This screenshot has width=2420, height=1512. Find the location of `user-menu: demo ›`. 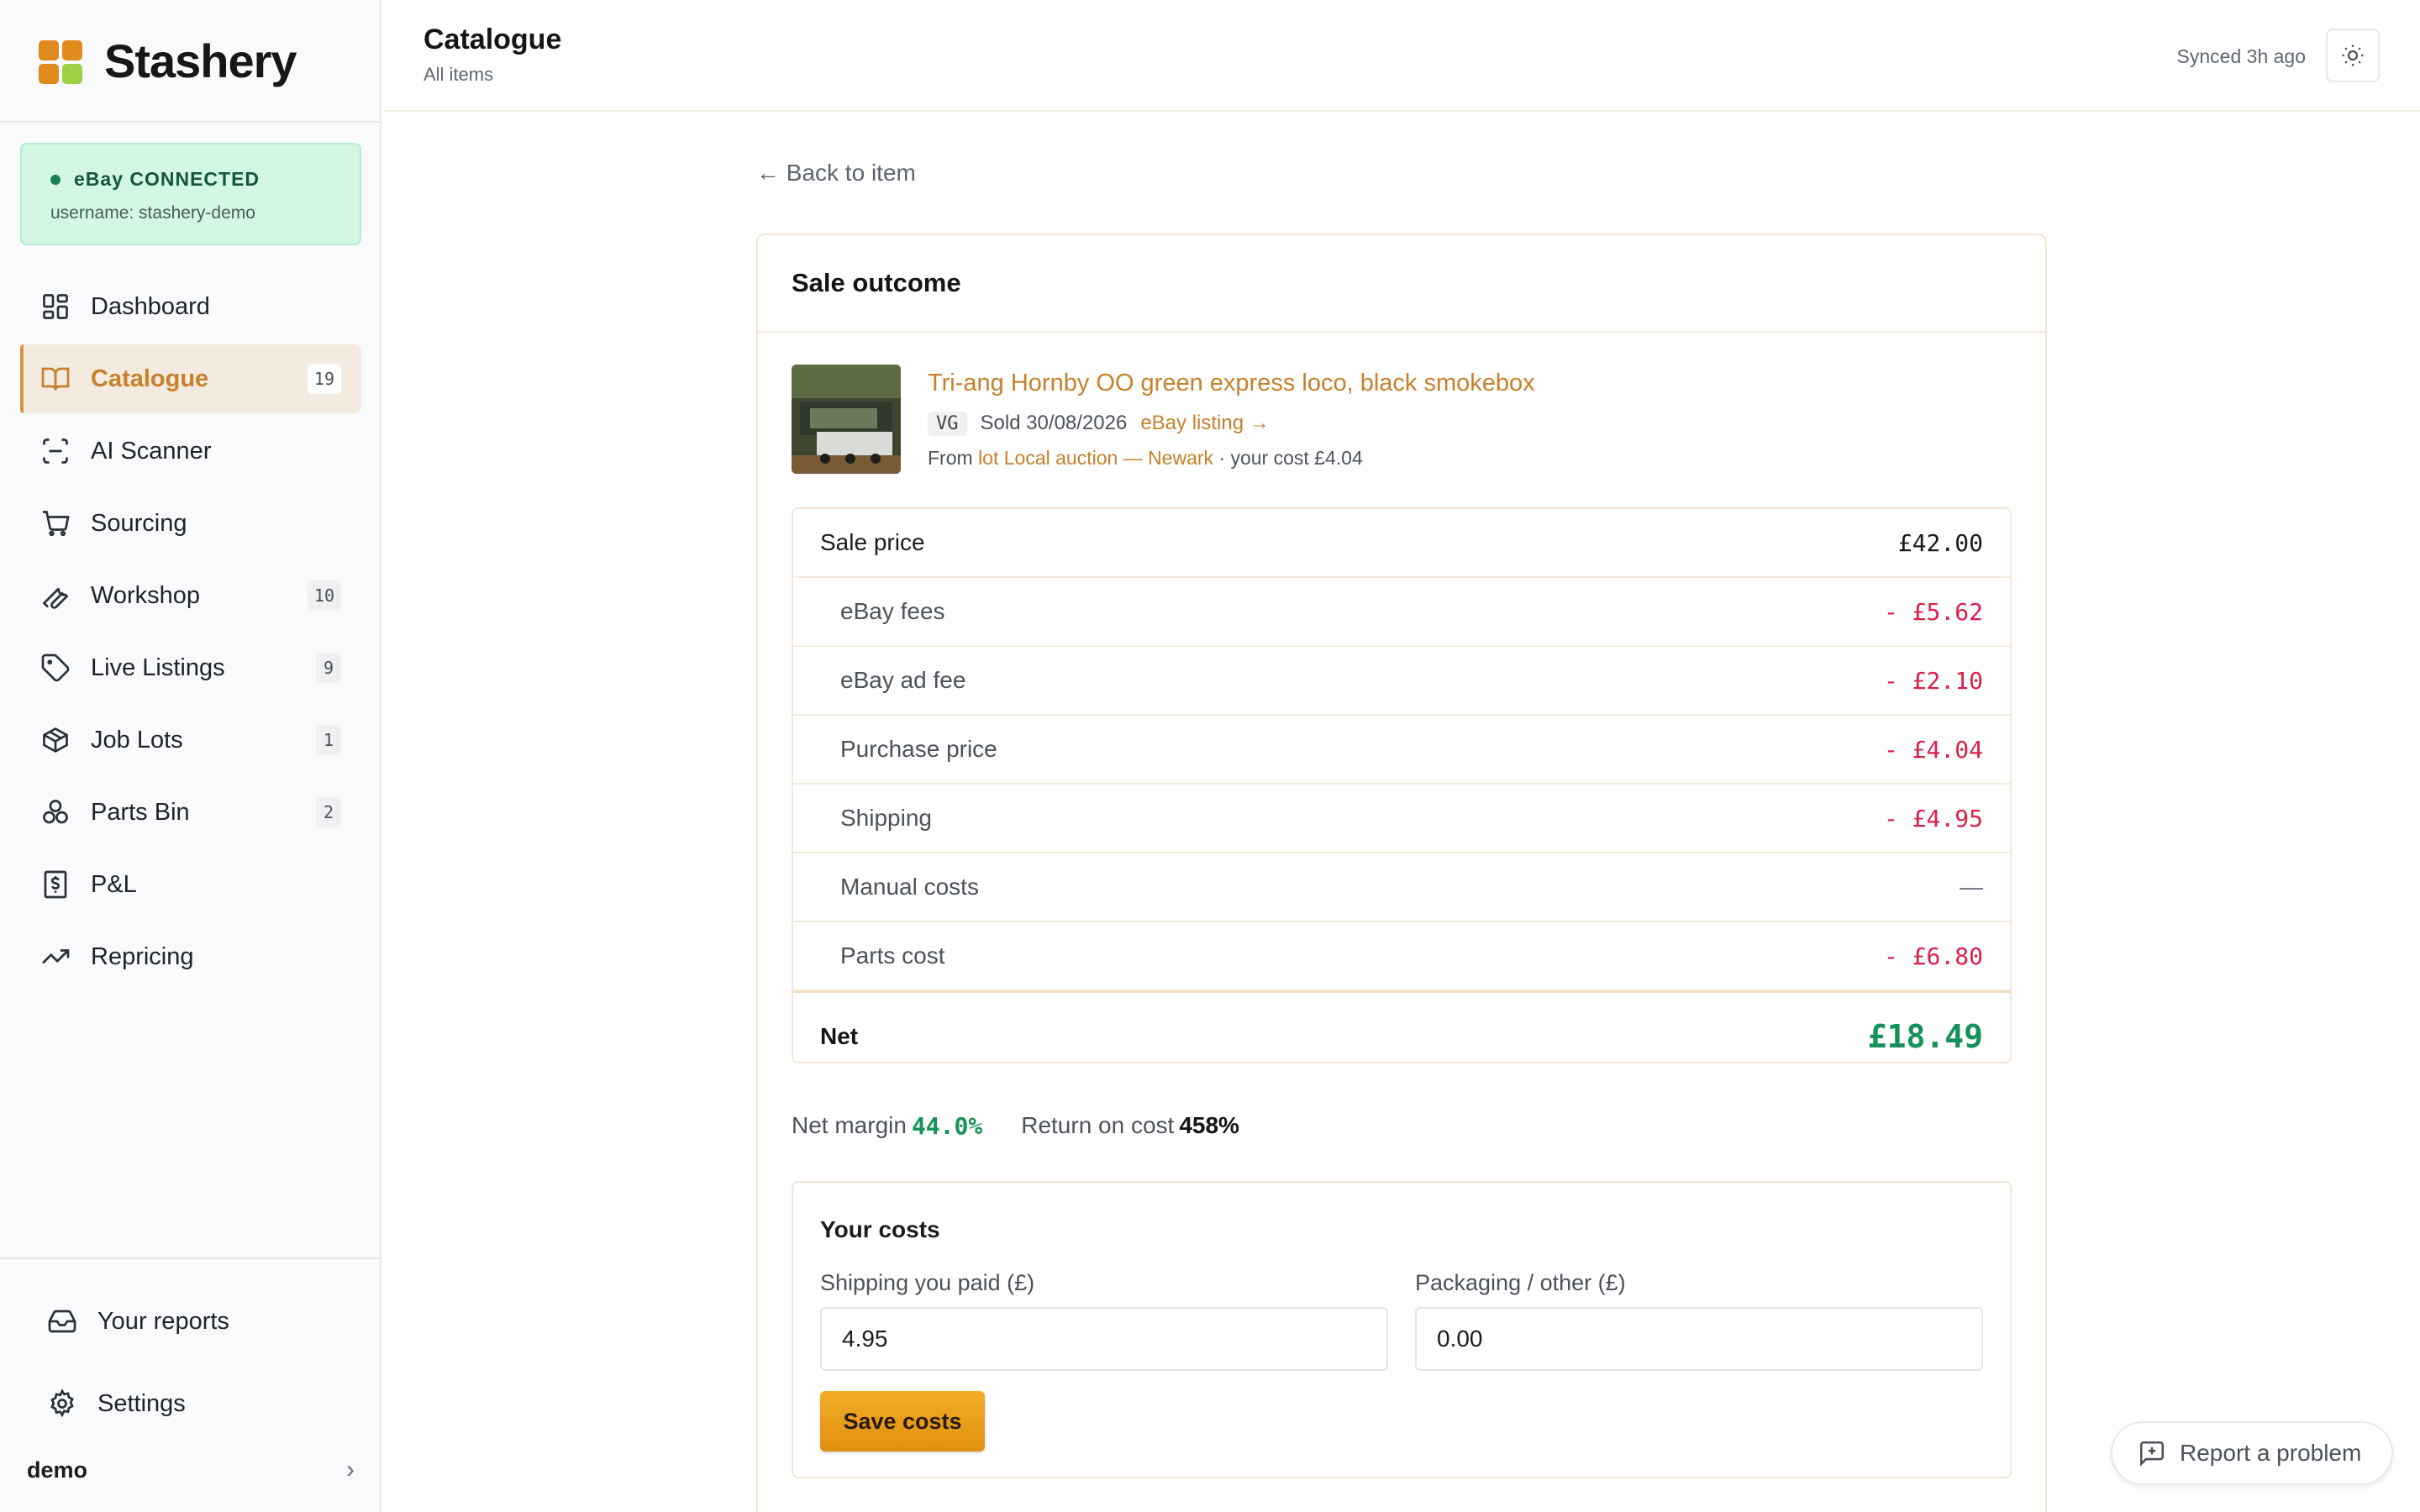

user-menu: demo › is located at coordinates (191, 1470).